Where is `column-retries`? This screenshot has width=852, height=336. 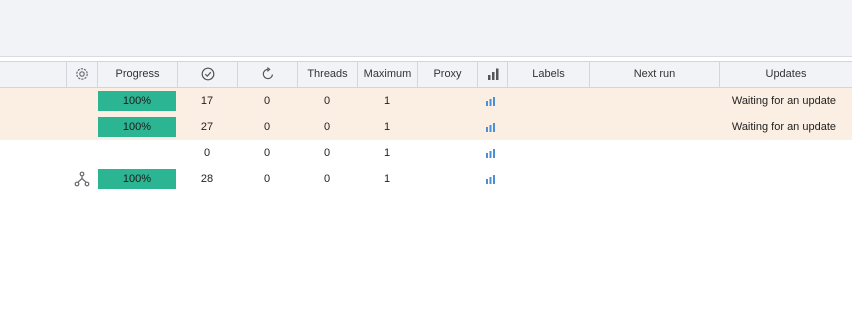 column-retries is located at coordinates (267, 74).